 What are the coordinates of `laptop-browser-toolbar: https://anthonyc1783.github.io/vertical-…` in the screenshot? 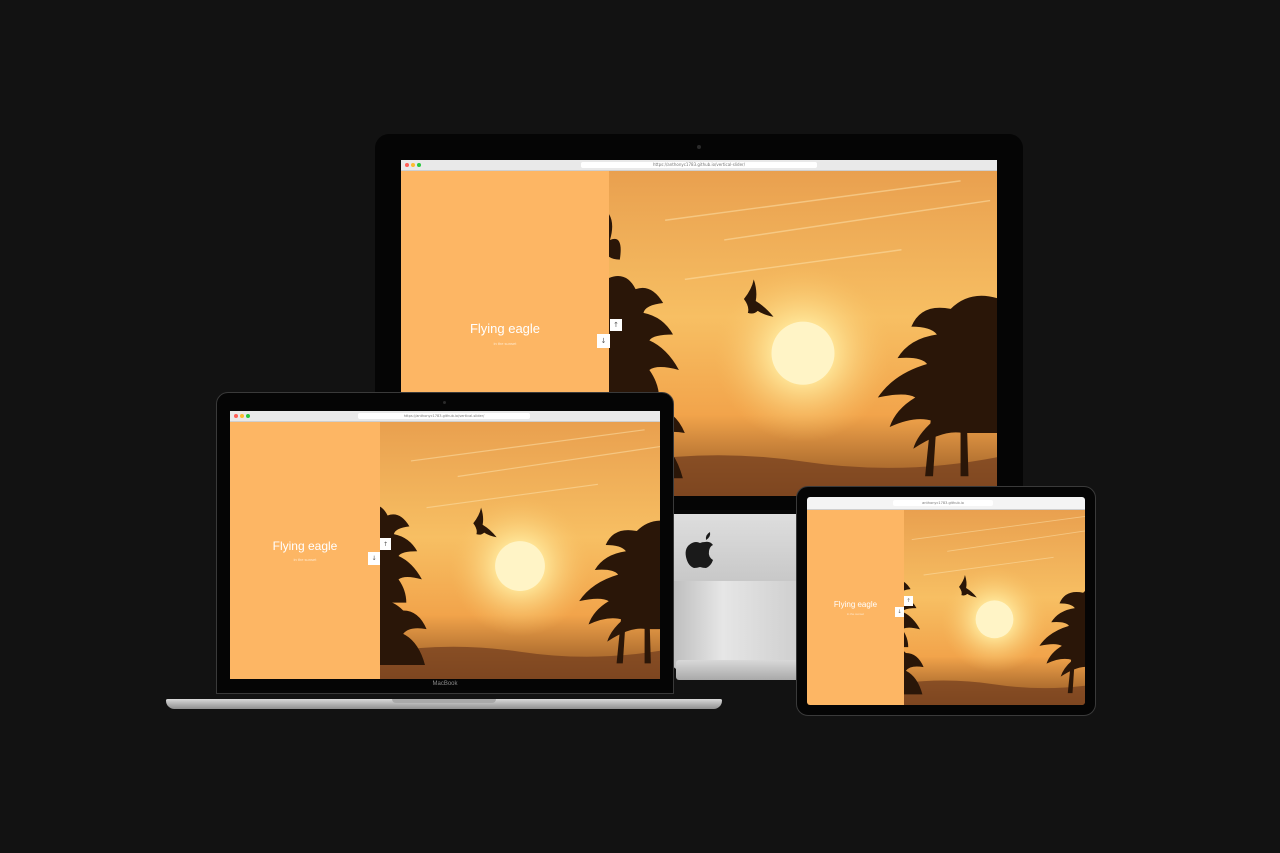 It's located at (445, 416).